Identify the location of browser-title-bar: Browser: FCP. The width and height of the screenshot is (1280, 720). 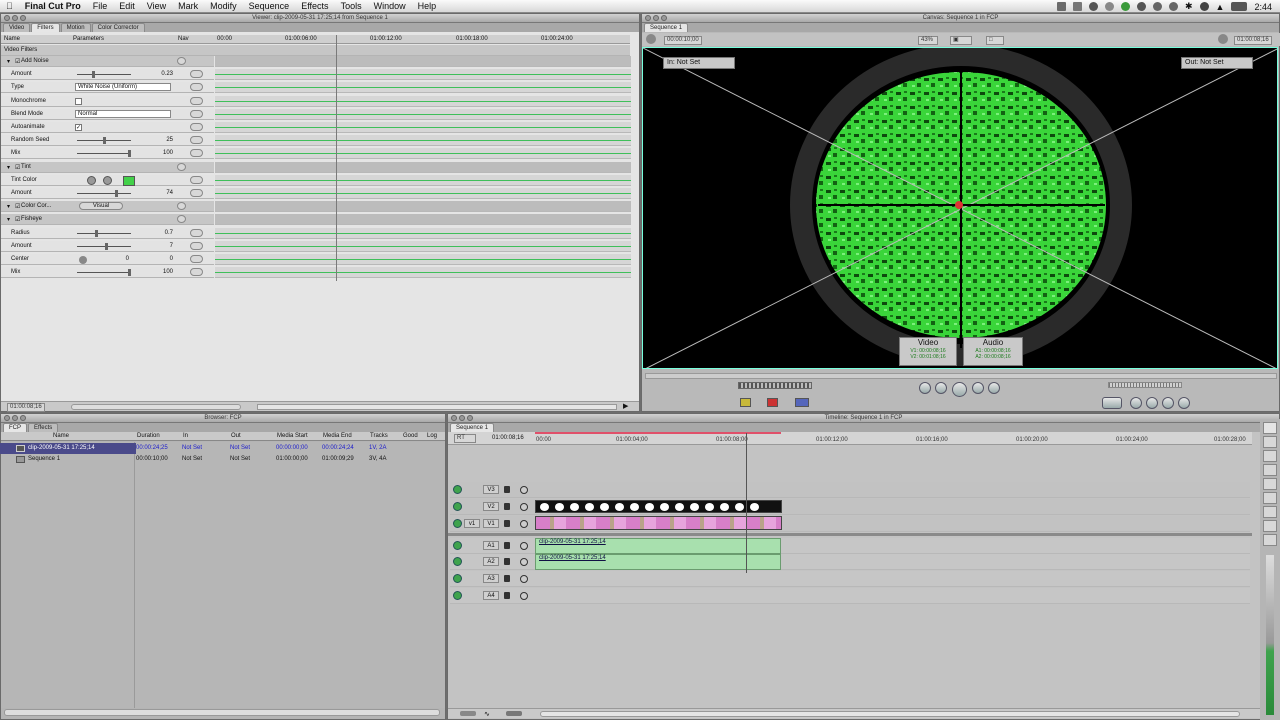
(223, 418).